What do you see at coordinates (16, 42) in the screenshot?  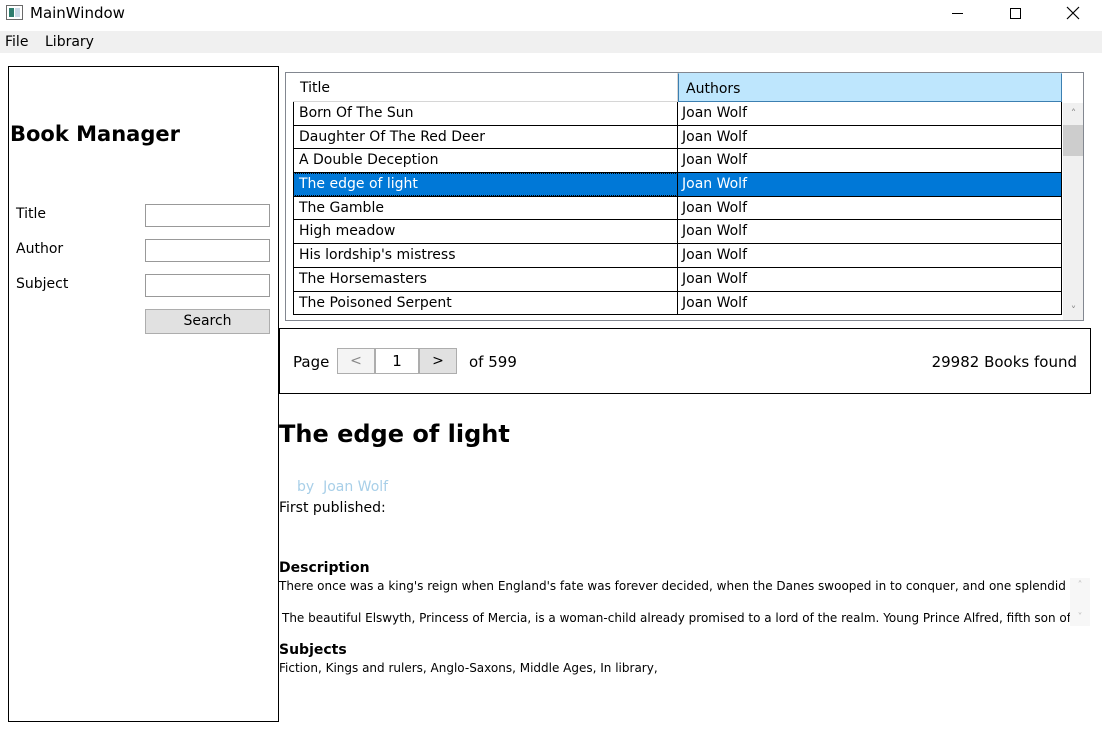 I see `menu-file: File` at bounding box center [16, 42].